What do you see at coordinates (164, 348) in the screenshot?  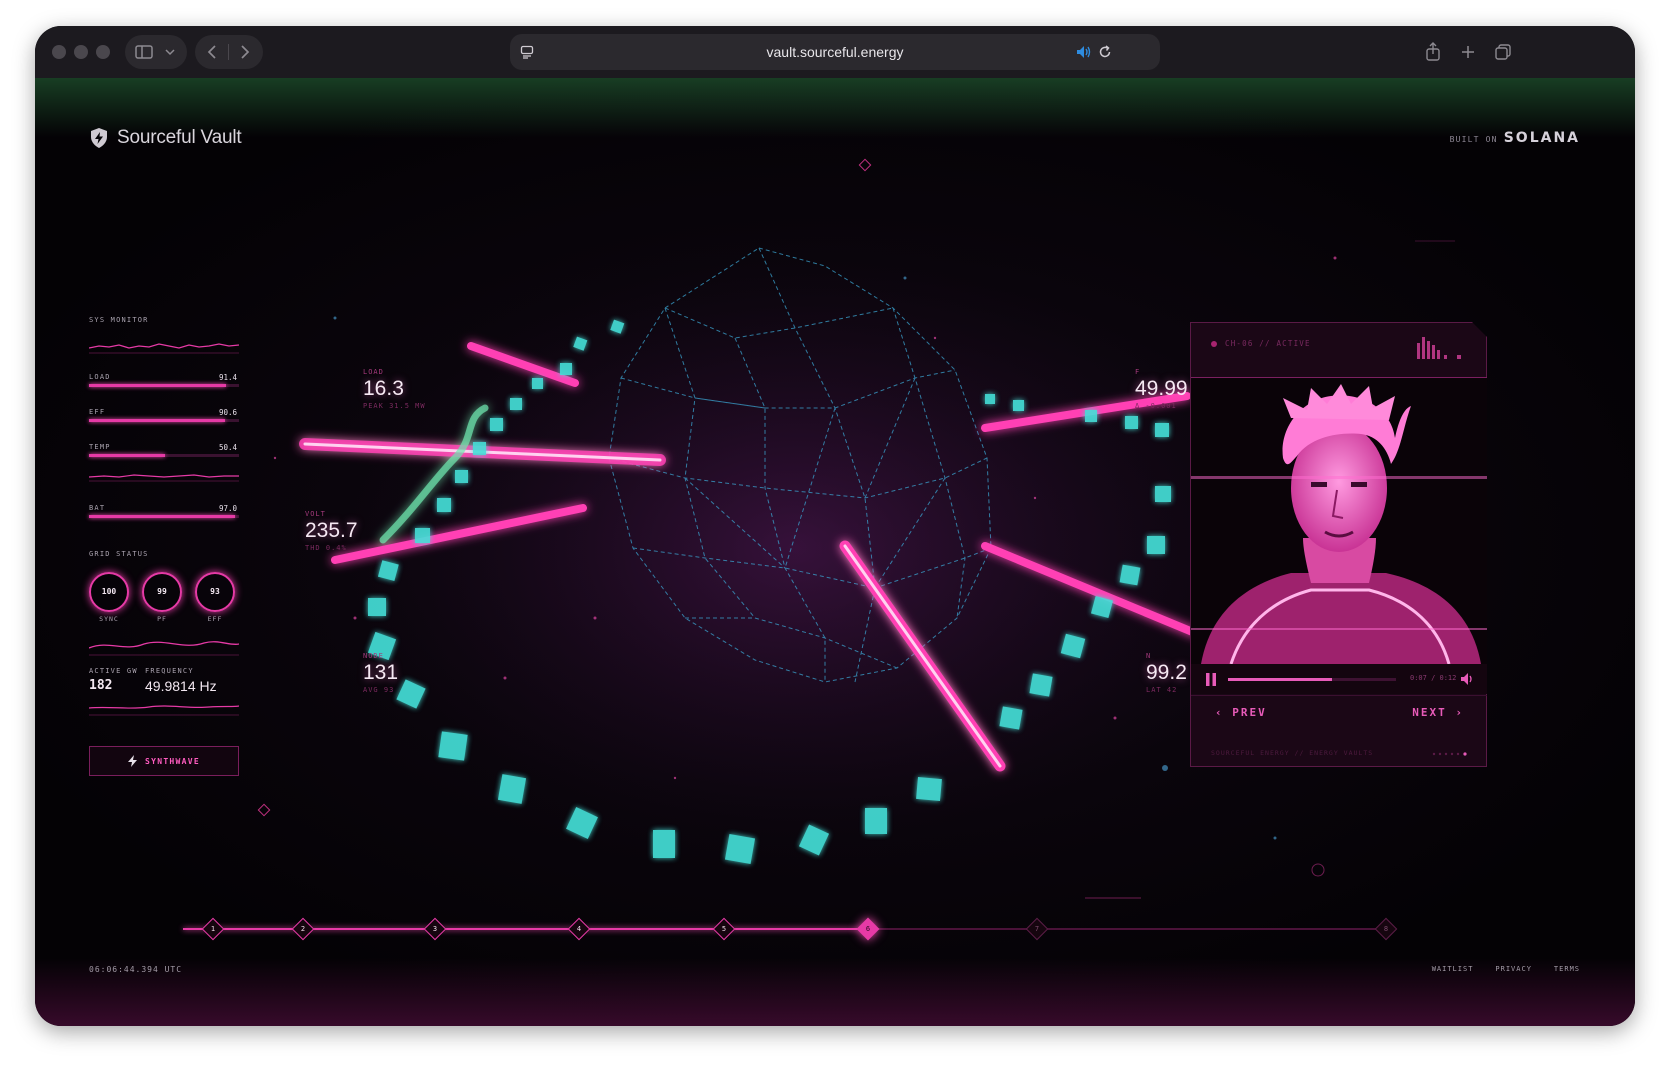 I see `sys-monitor-sparkline` at bounding box center [164, 348].